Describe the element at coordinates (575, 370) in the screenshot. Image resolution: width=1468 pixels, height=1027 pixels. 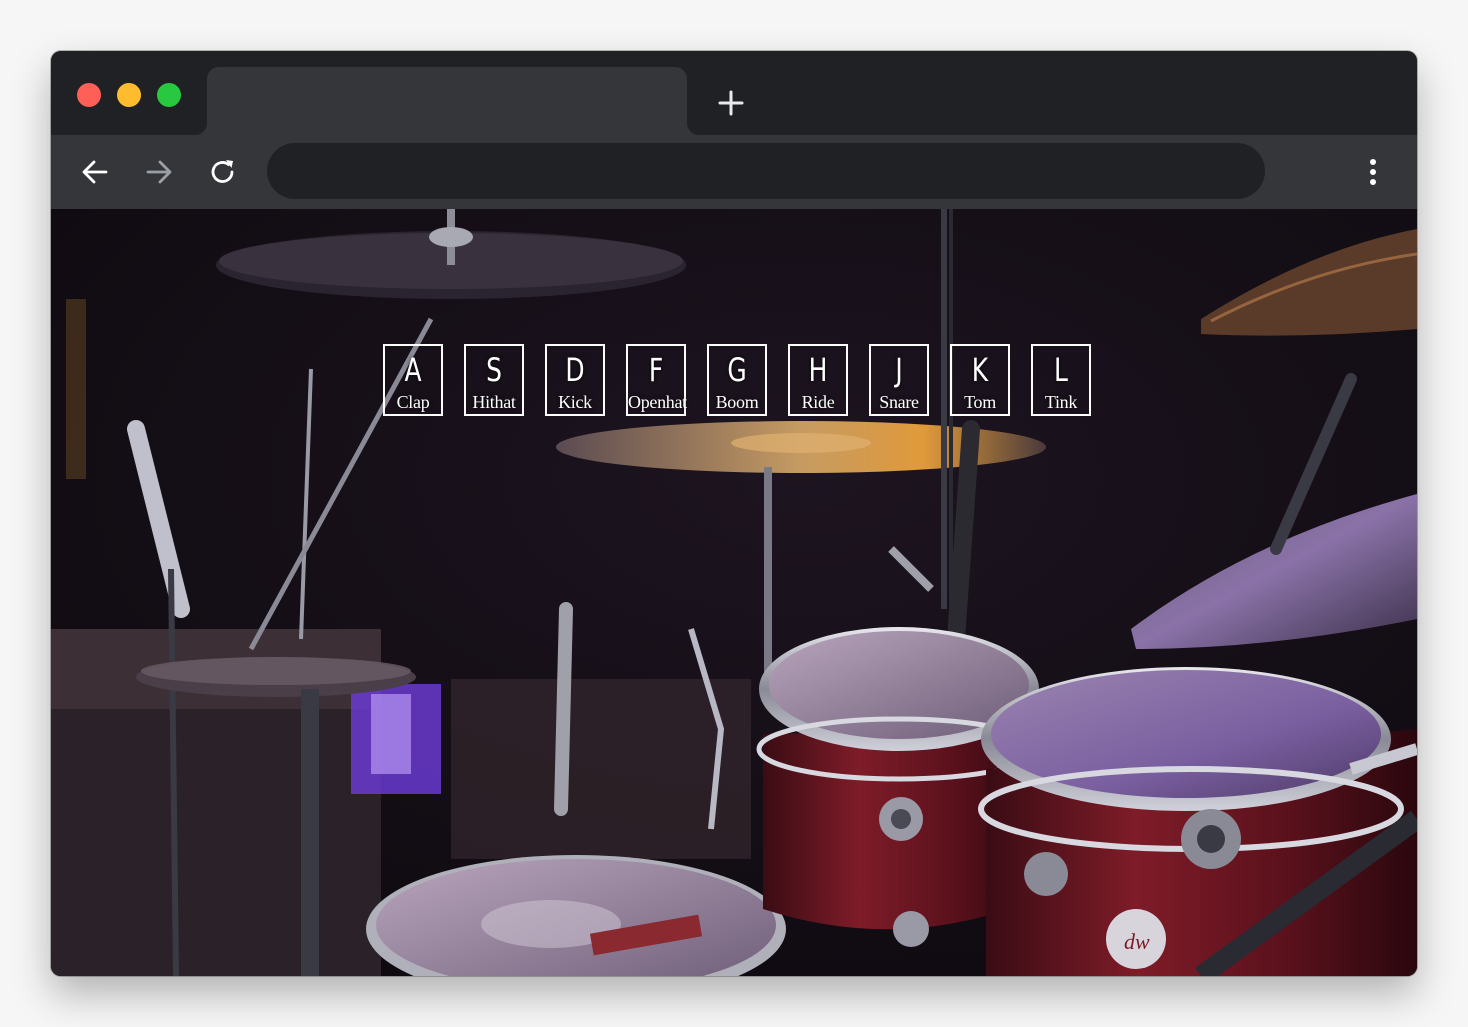
I see `key-letter: D` at that location.